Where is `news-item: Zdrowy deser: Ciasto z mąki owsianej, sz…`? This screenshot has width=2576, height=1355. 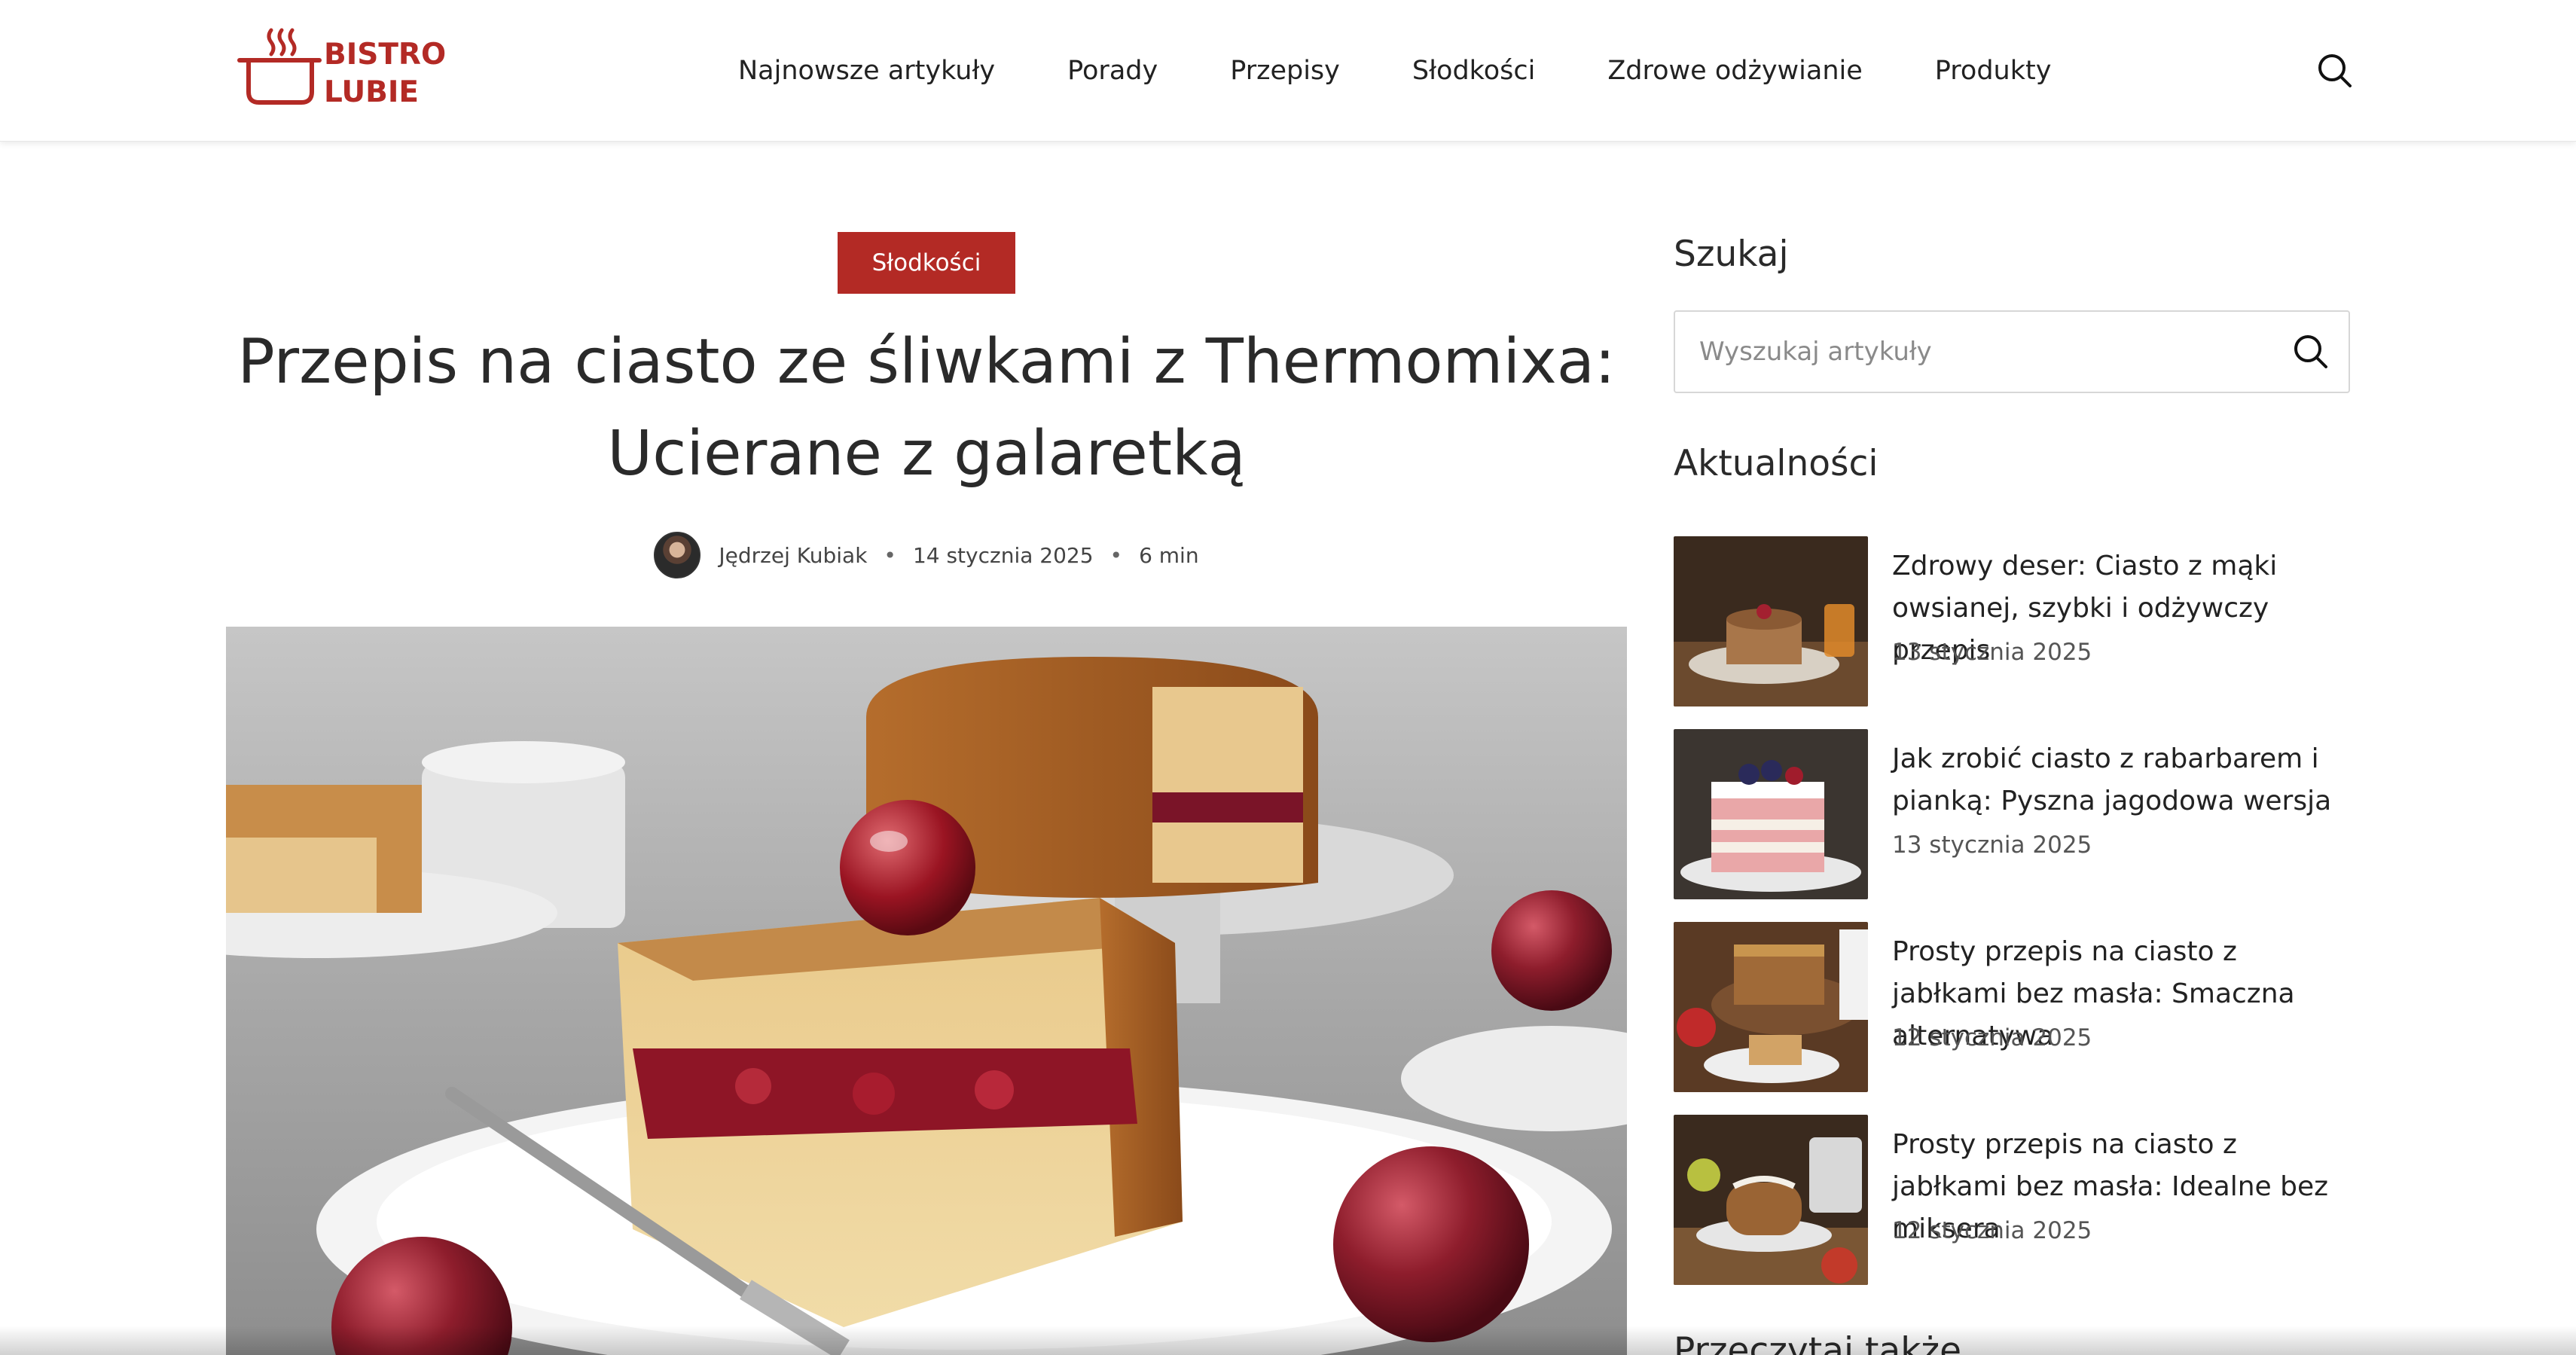
news-item: Zdrowy deser: Ciasto z mąki owsianej, sz… is located at coordinates (2012, 621).